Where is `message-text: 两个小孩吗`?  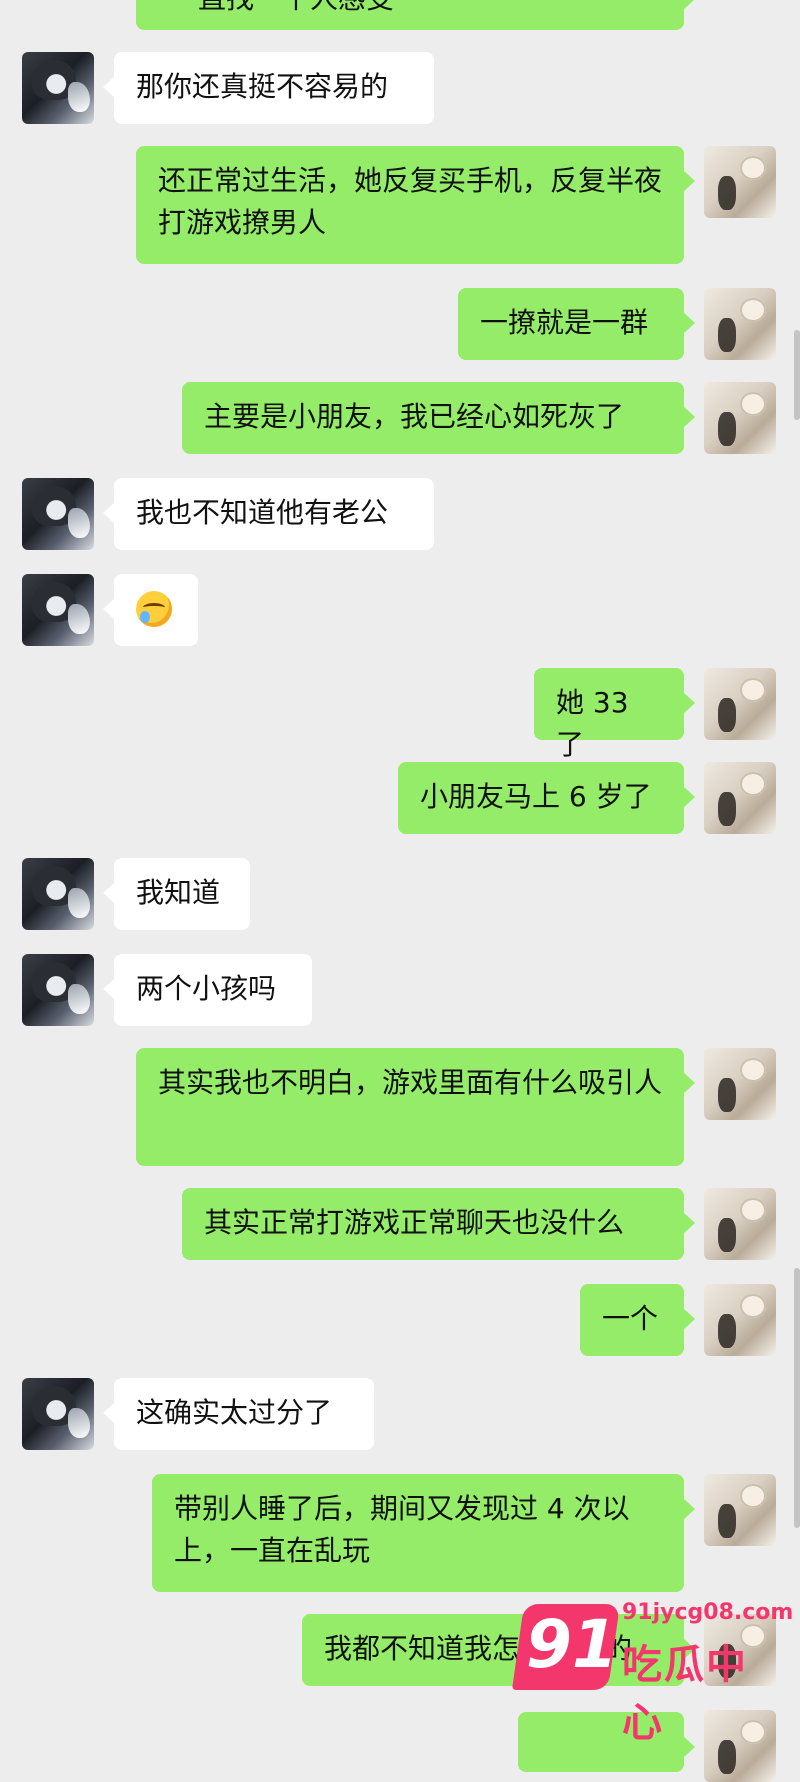
message-text: 两个小孩吗 is located at coordinates (206, 988).